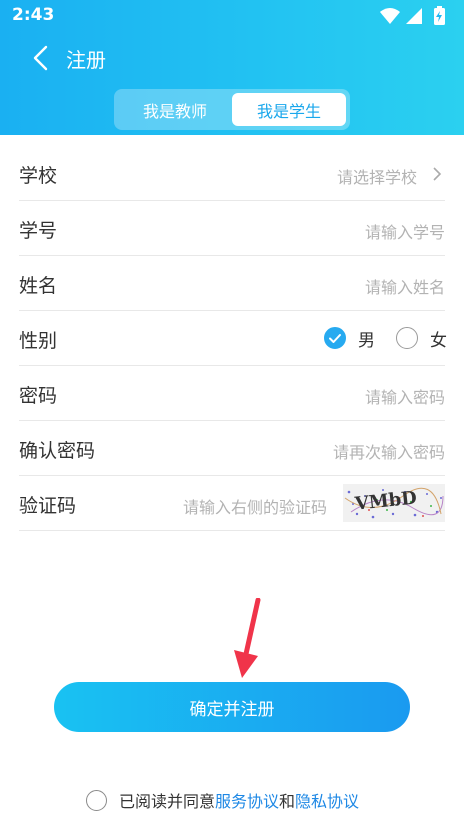  What do you see at coordinates (232, 707) in the screenshot?
I see `submit-register-button: 确定并注册` at bounding box center [232, 707].